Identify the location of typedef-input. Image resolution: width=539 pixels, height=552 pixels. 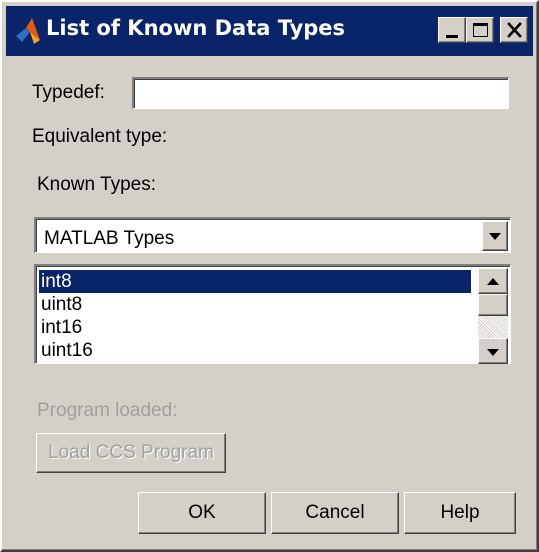
(320, 93).